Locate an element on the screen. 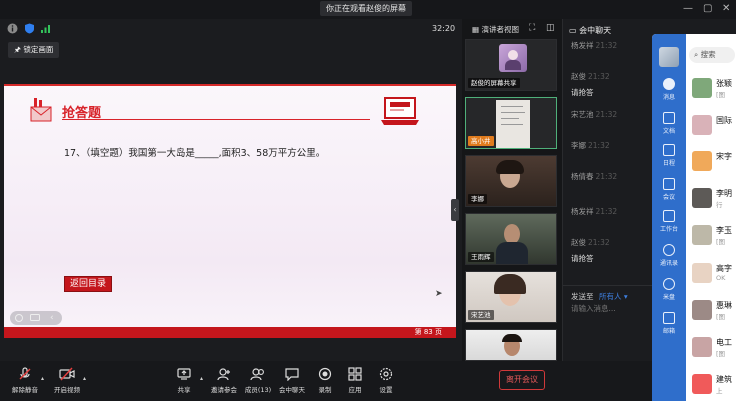  question-text: 17、（填空题）我国第一大岛是_____,面积3、58万平方公里。 is located at coordinates (195, 153).